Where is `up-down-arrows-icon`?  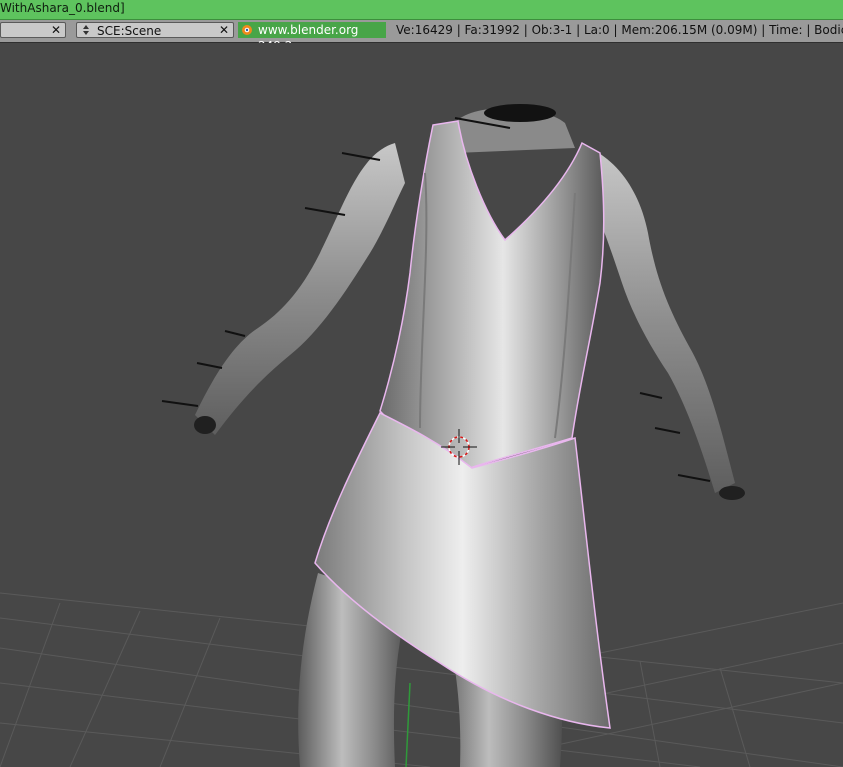 up-down-arrows-icon is located at coordinates (86, 30).